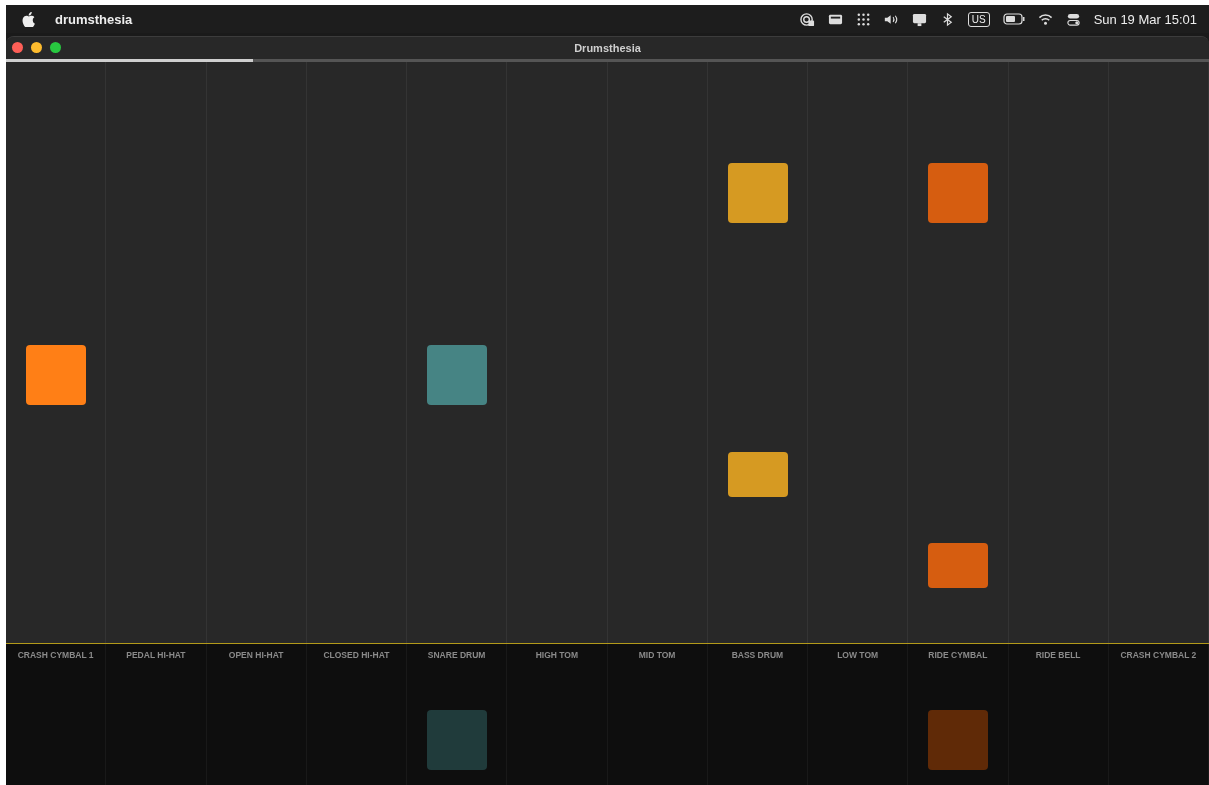 The image size is (1209, 785). I want to click on clock: Sun 19 Mar 15:01, so click(1145, 19).